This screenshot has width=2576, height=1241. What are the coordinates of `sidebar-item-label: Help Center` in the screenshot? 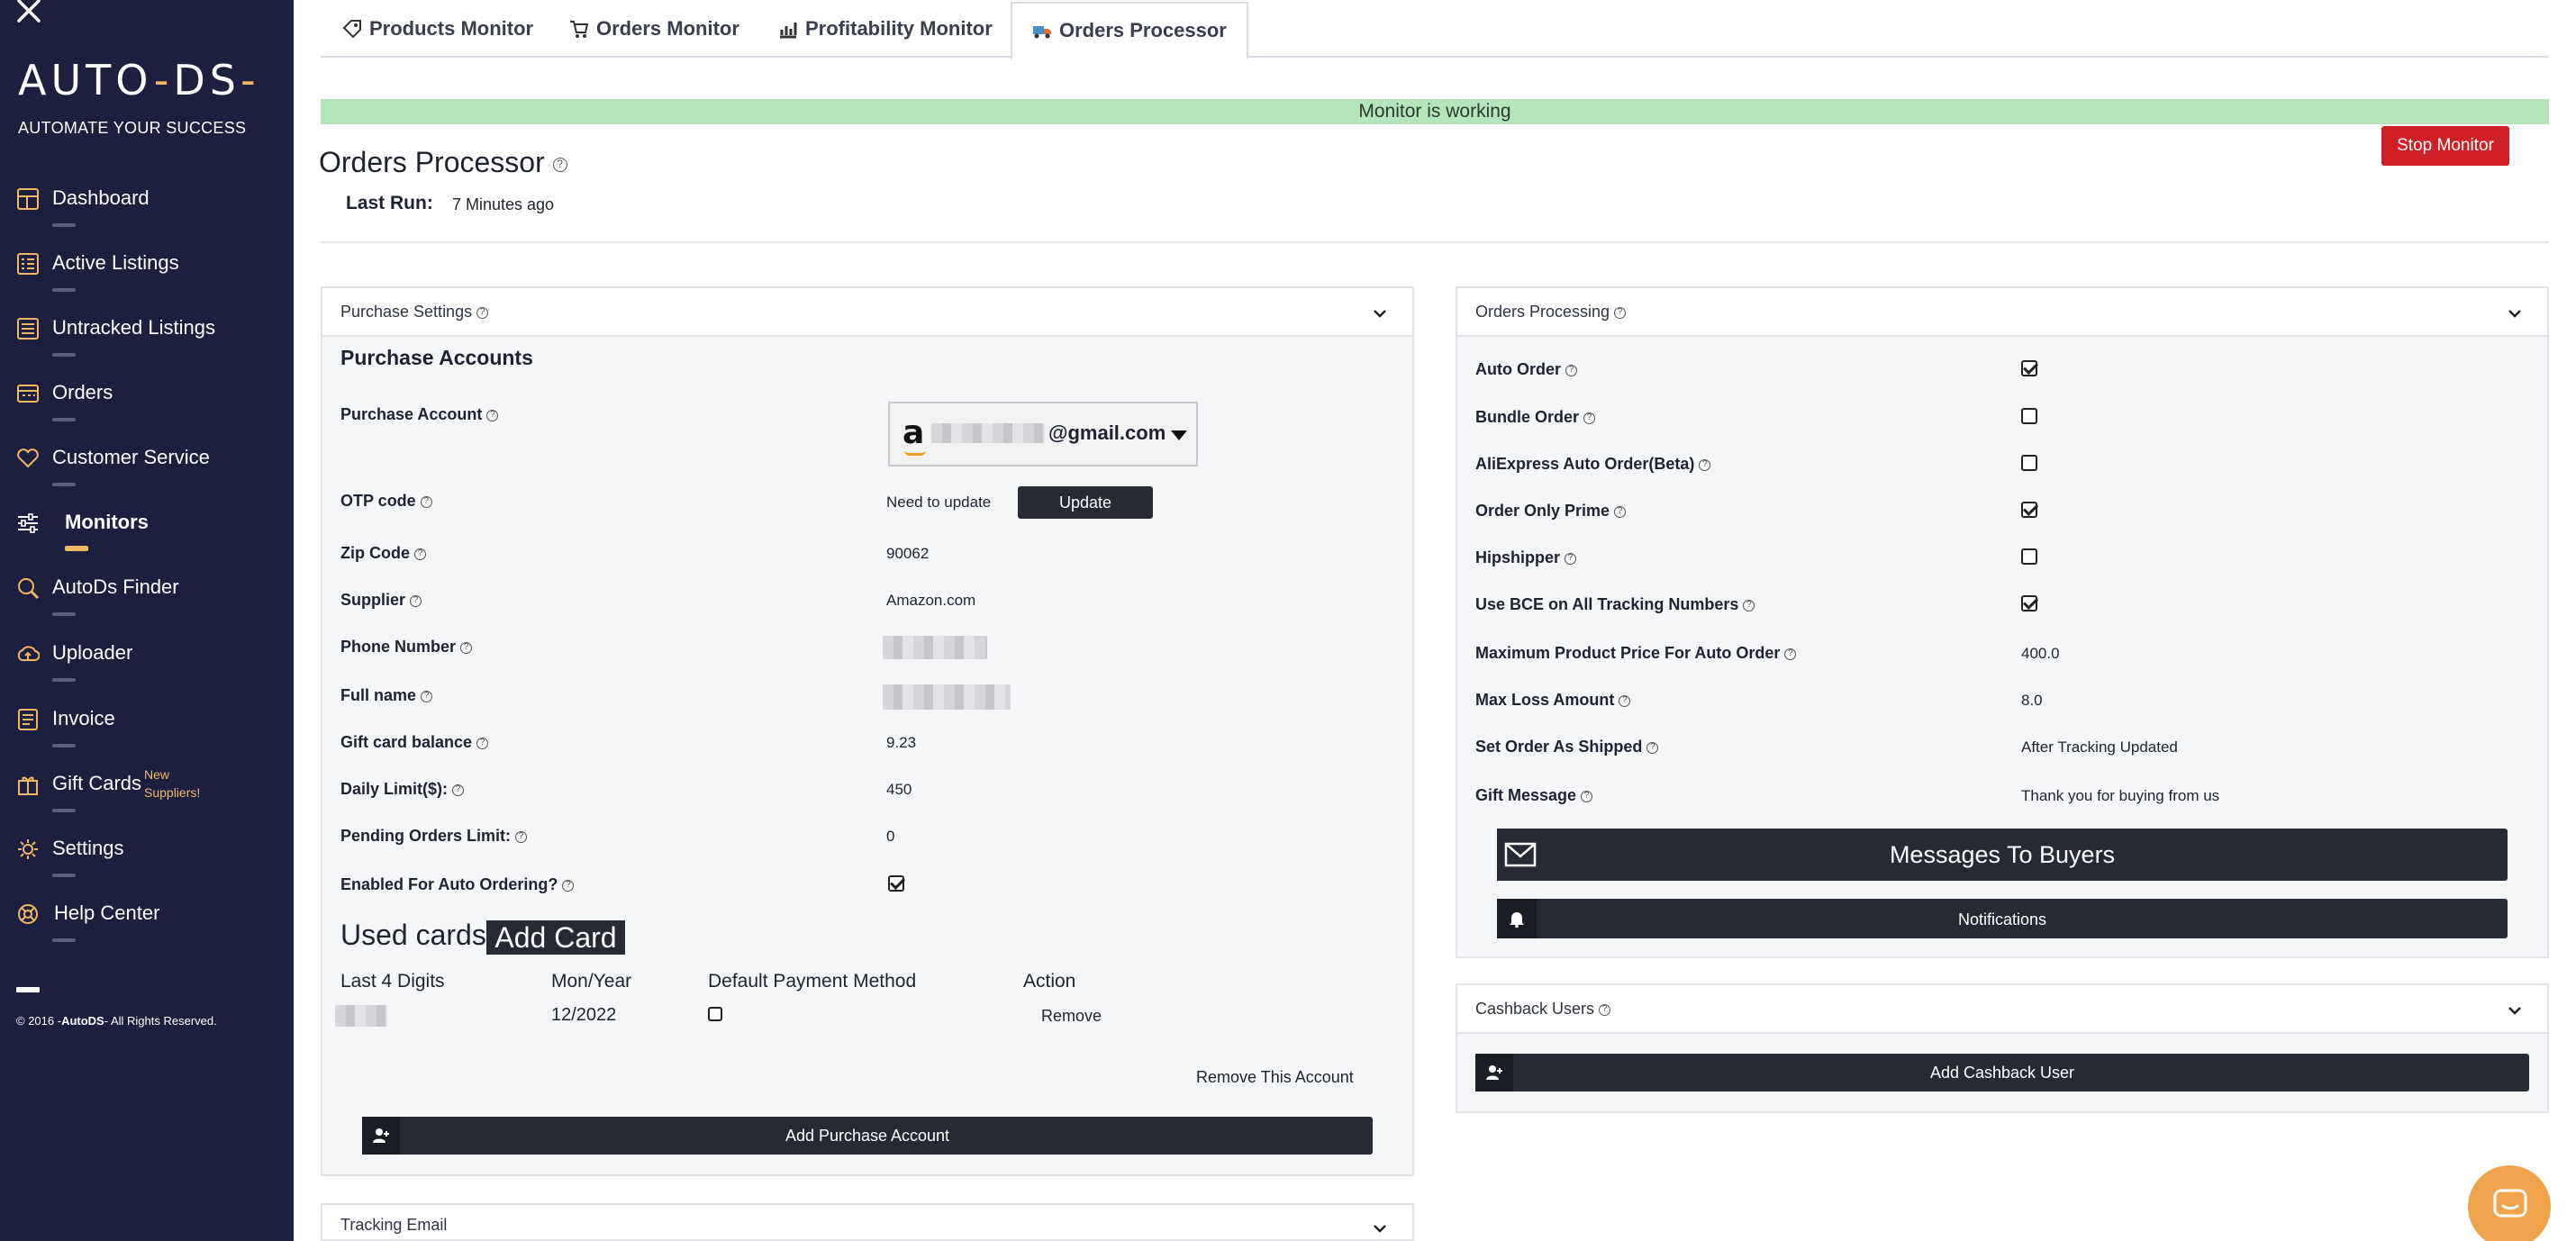 It's located at (107, 912).